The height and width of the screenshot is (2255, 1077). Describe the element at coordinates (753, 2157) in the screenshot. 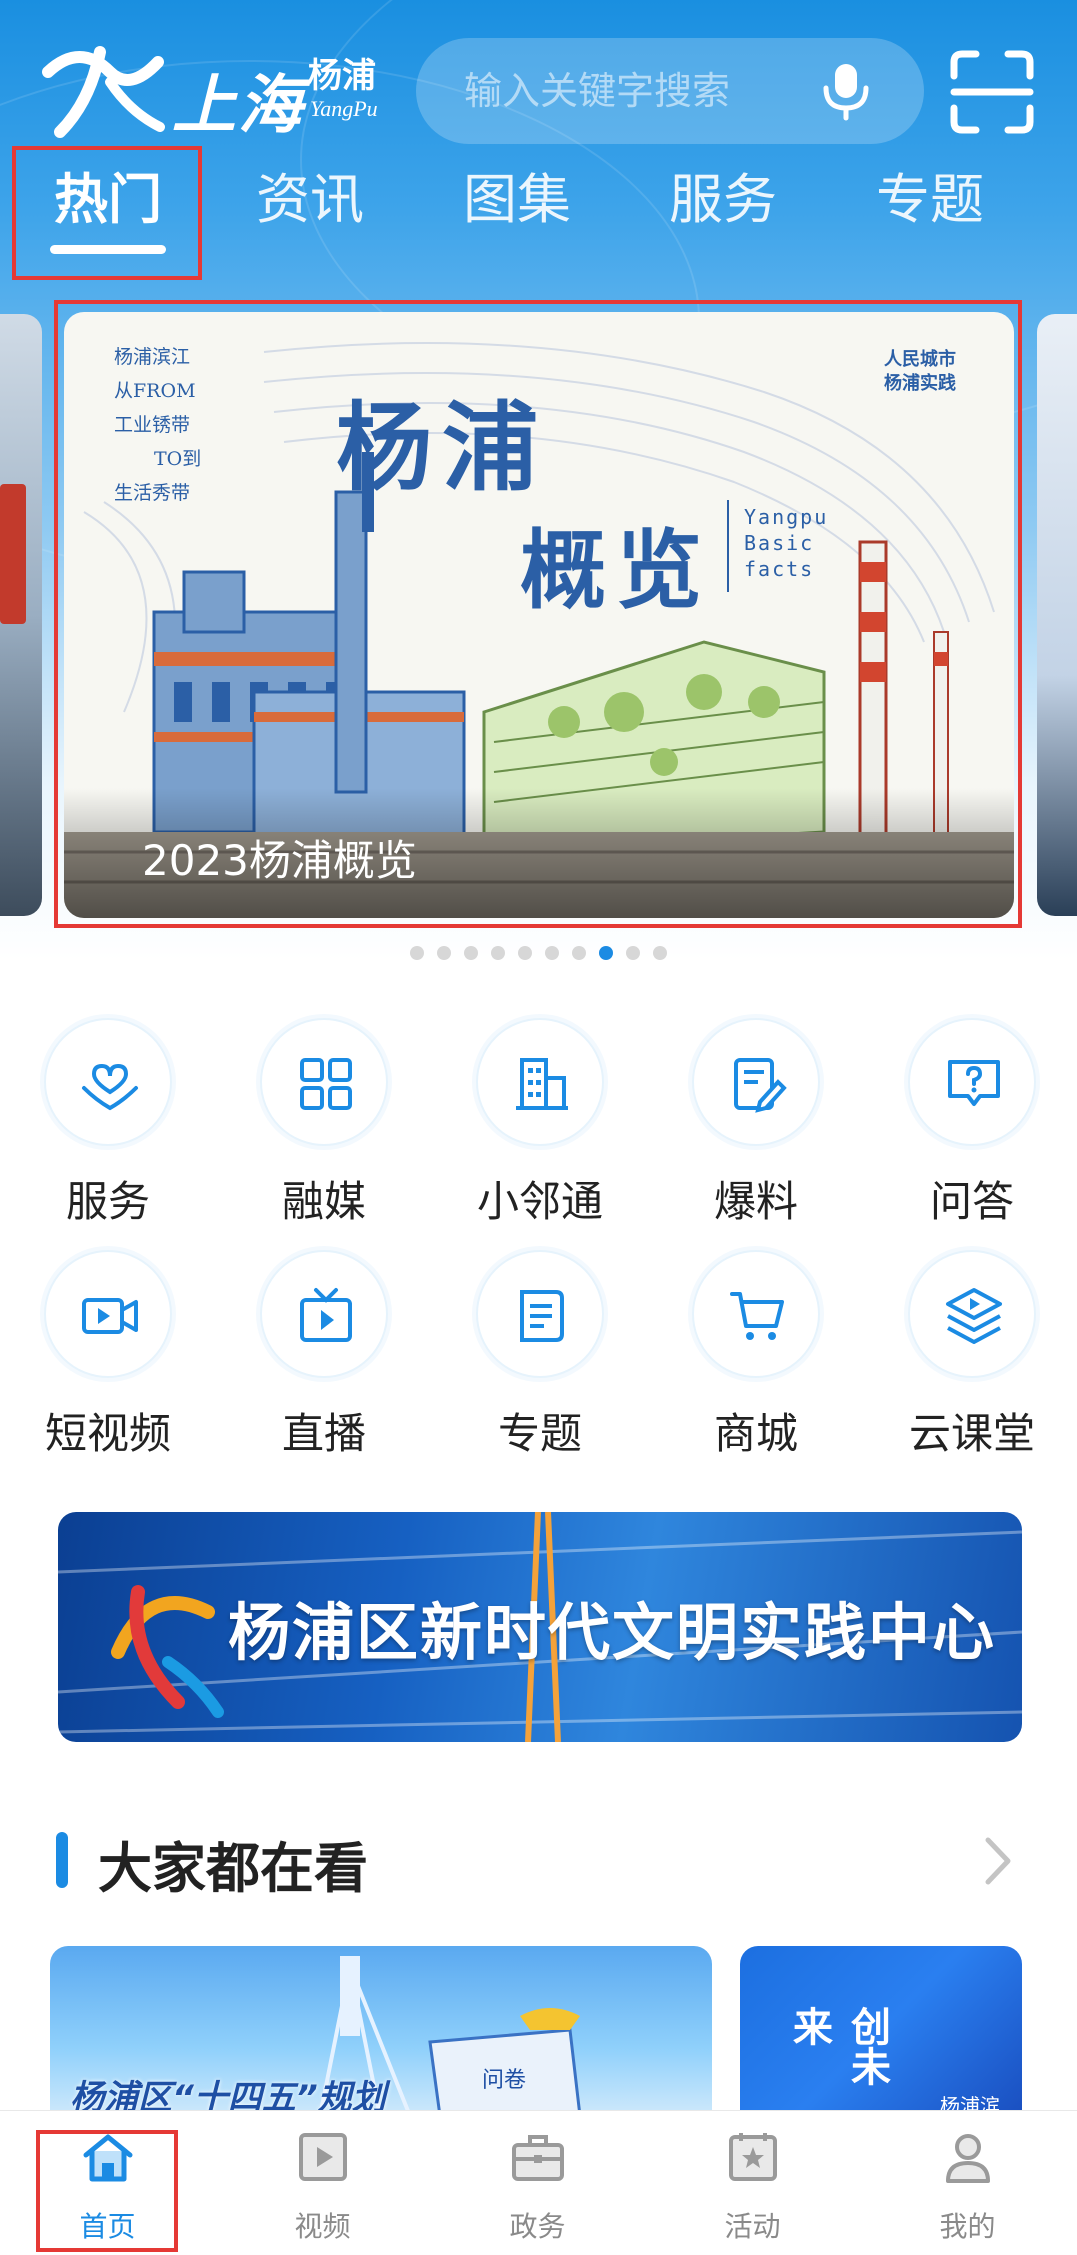

I see `star-badge-icon` at that location.